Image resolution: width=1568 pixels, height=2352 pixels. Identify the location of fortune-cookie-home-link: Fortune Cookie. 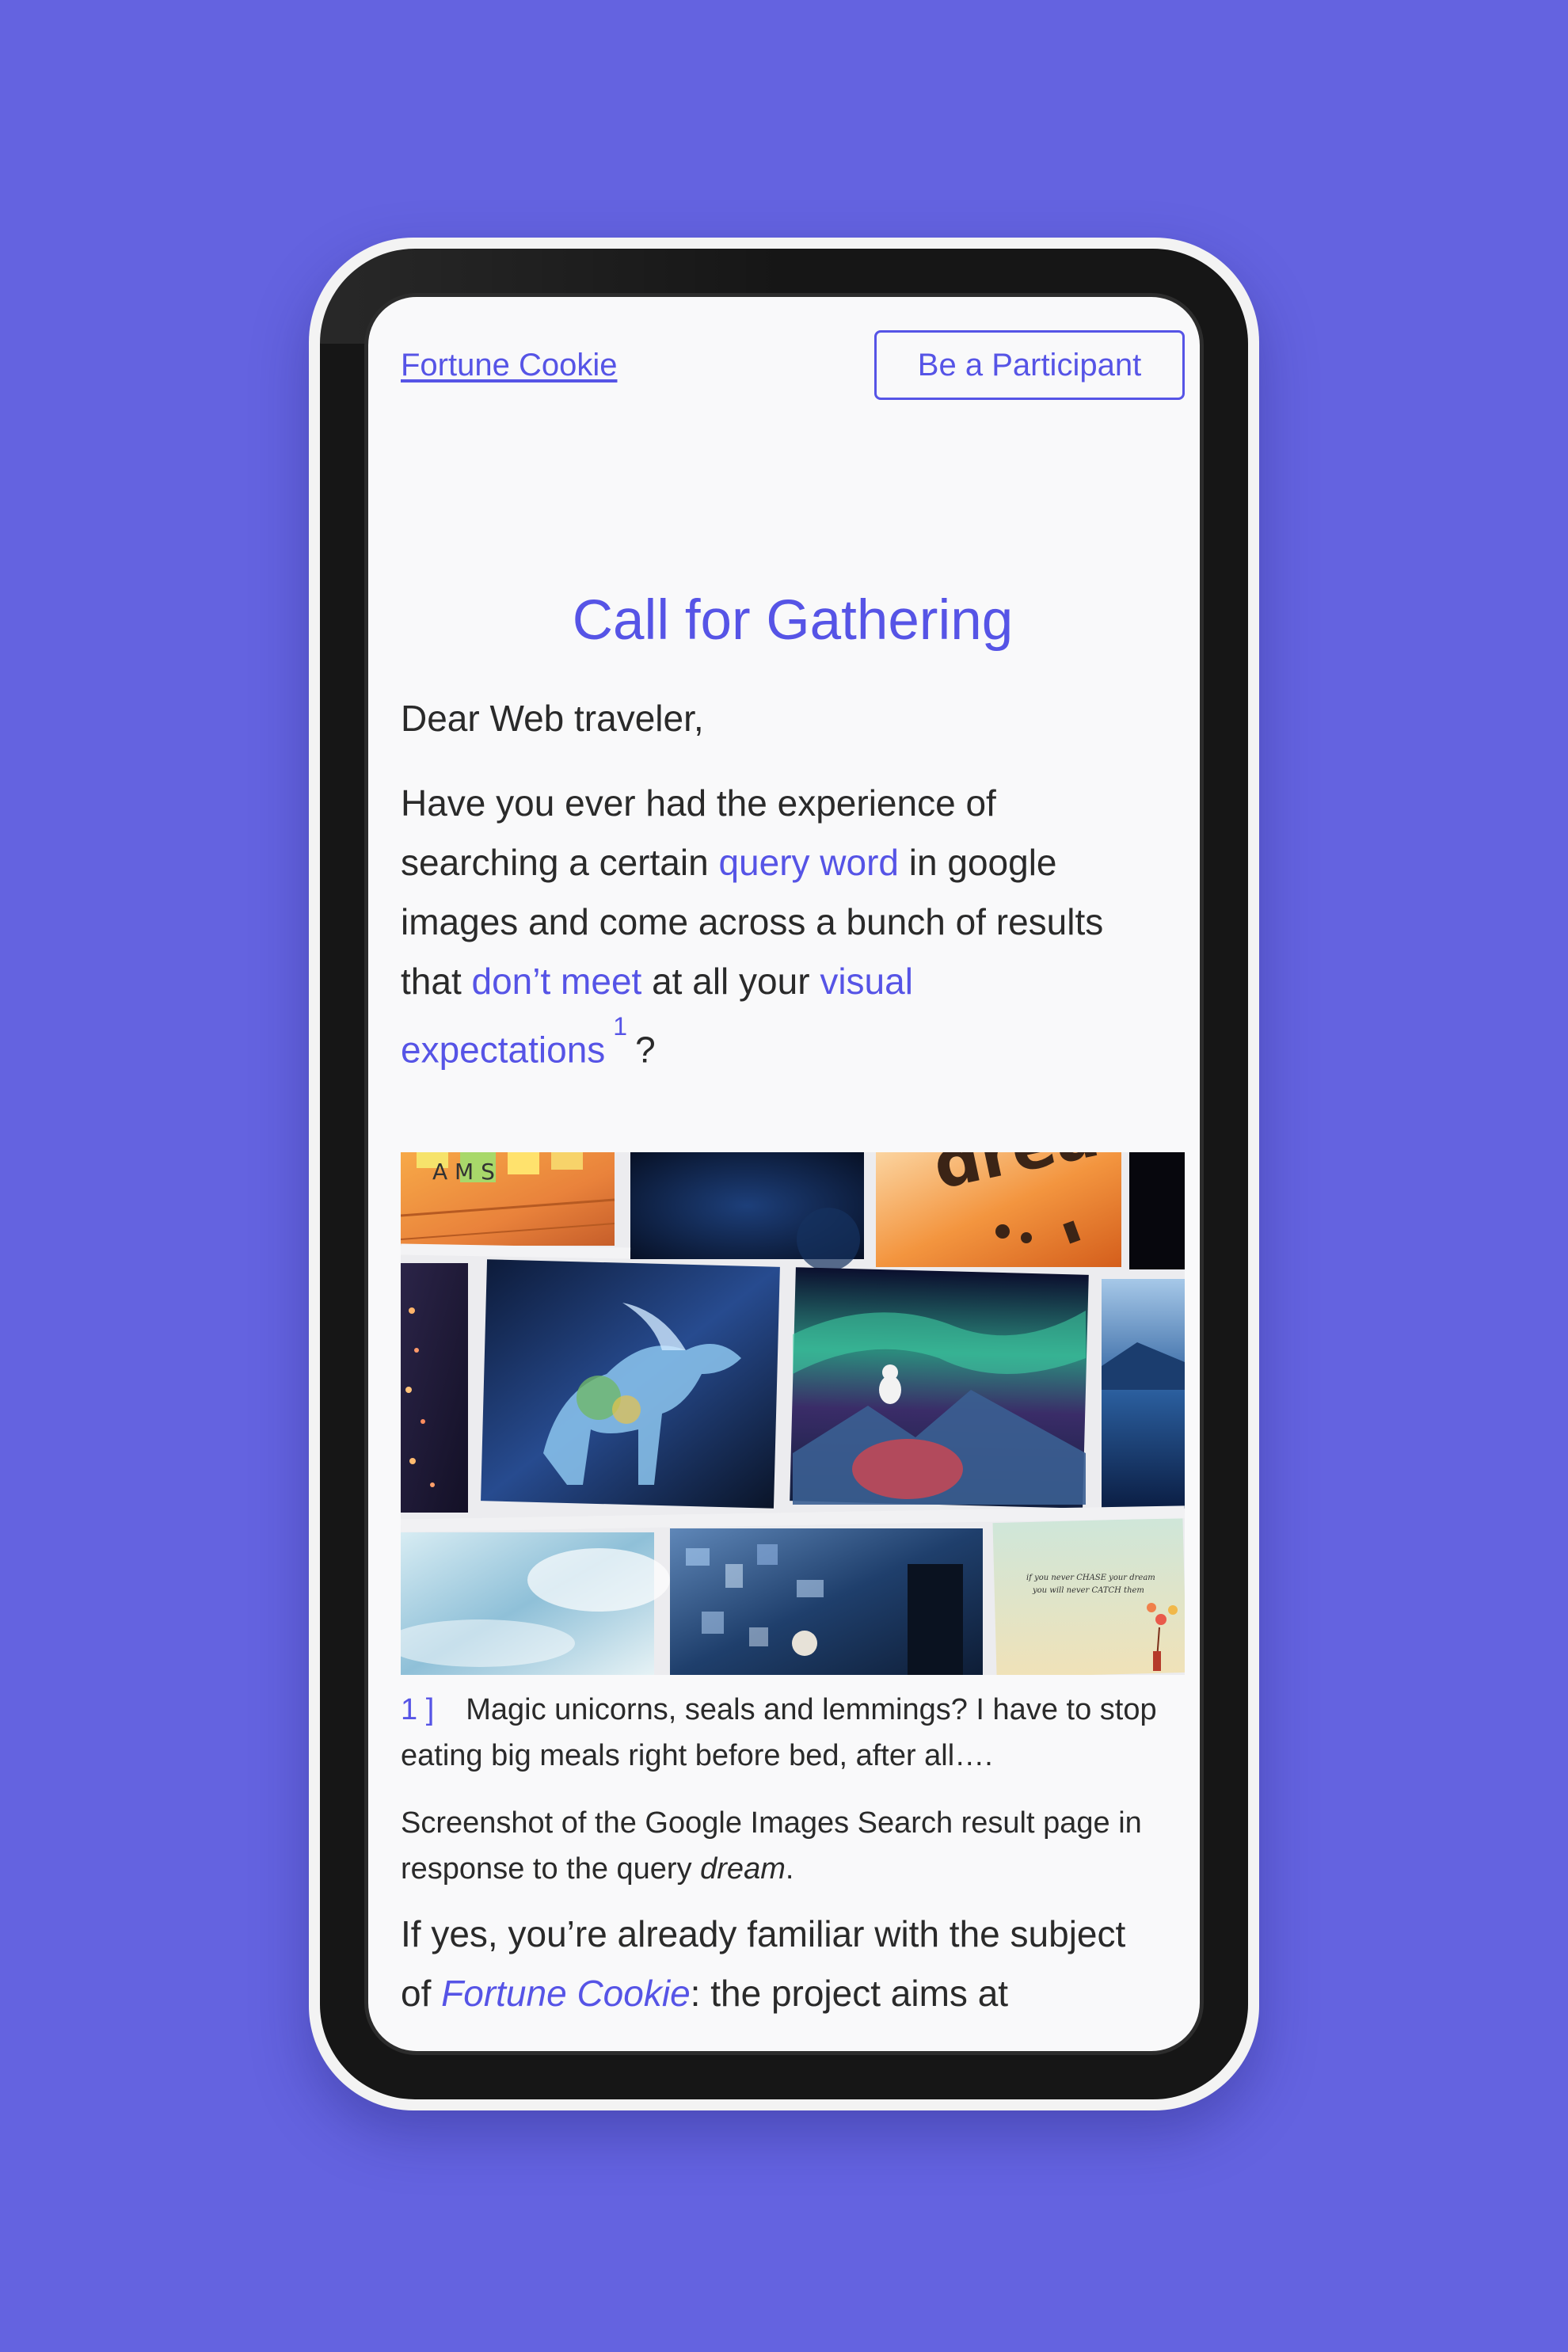
(509, 365).